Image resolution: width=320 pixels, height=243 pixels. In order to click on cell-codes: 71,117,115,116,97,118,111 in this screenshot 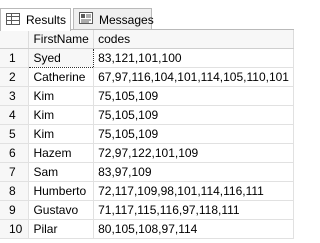, I will do `click(193, 210)`.